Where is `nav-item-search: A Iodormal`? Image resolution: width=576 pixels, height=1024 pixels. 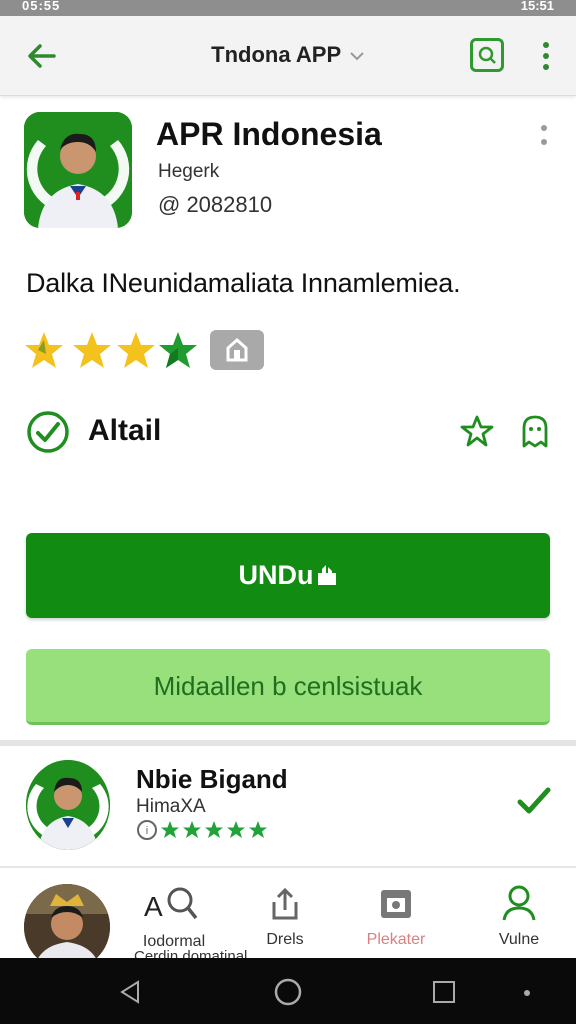 nav-item-search: A Iodormal is located at coordinates (174, 917).